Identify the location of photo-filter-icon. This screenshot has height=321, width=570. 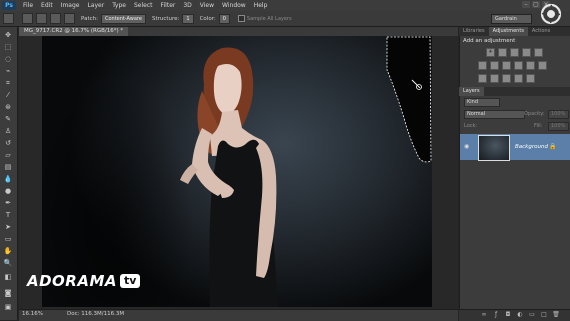
(518, 65).